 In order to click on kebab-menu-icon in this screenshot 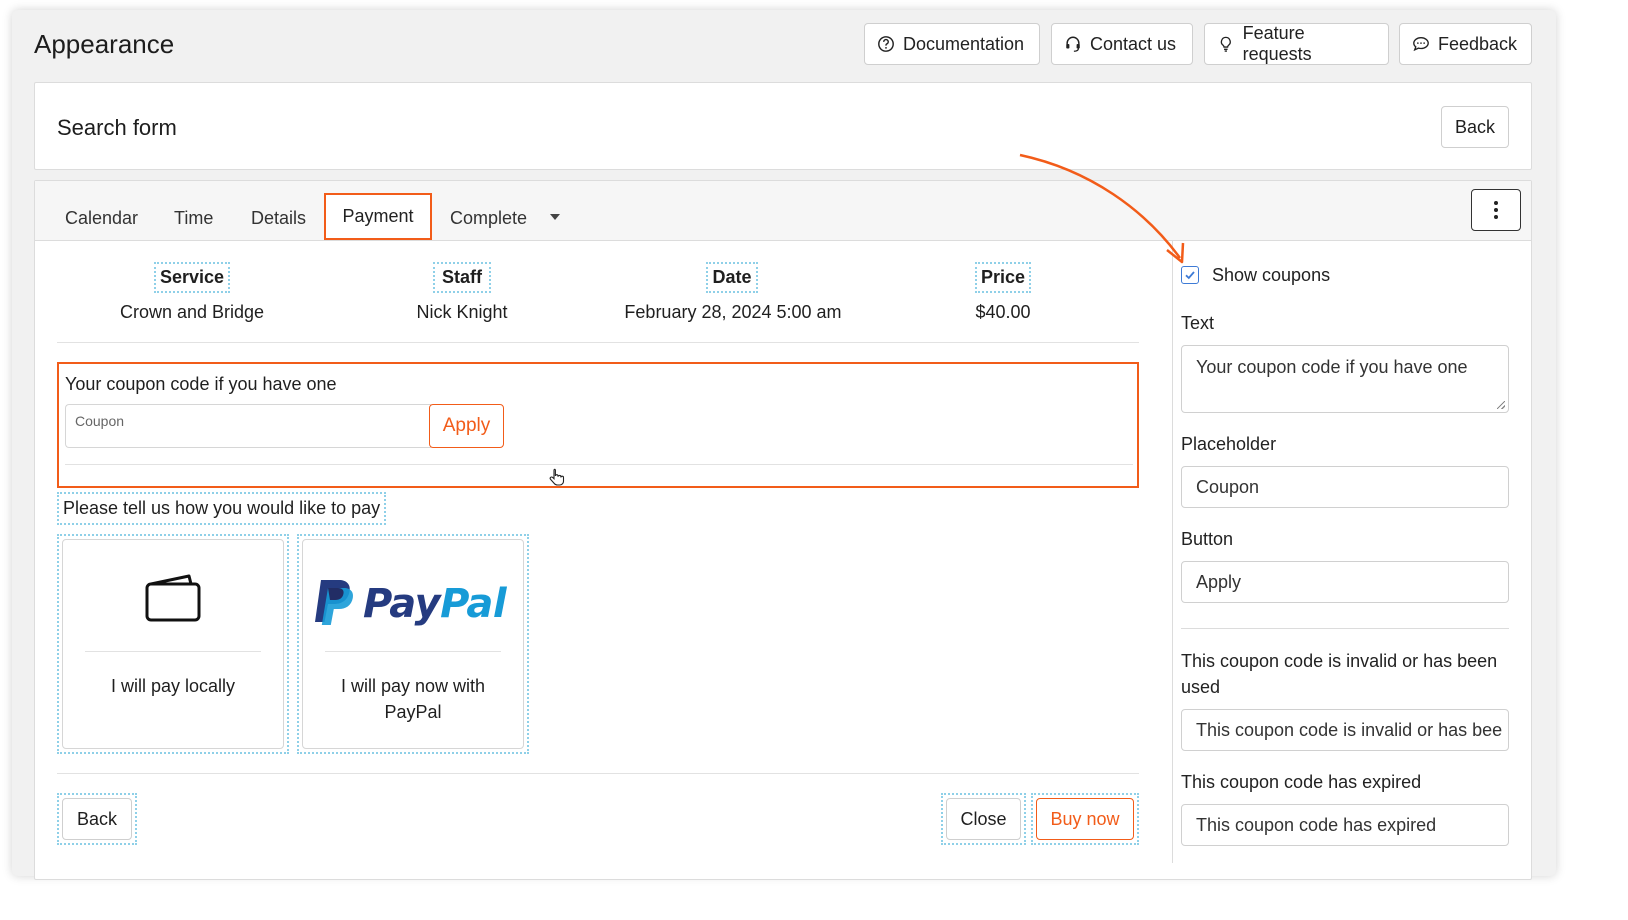, I will do `click(1496, 210)`.